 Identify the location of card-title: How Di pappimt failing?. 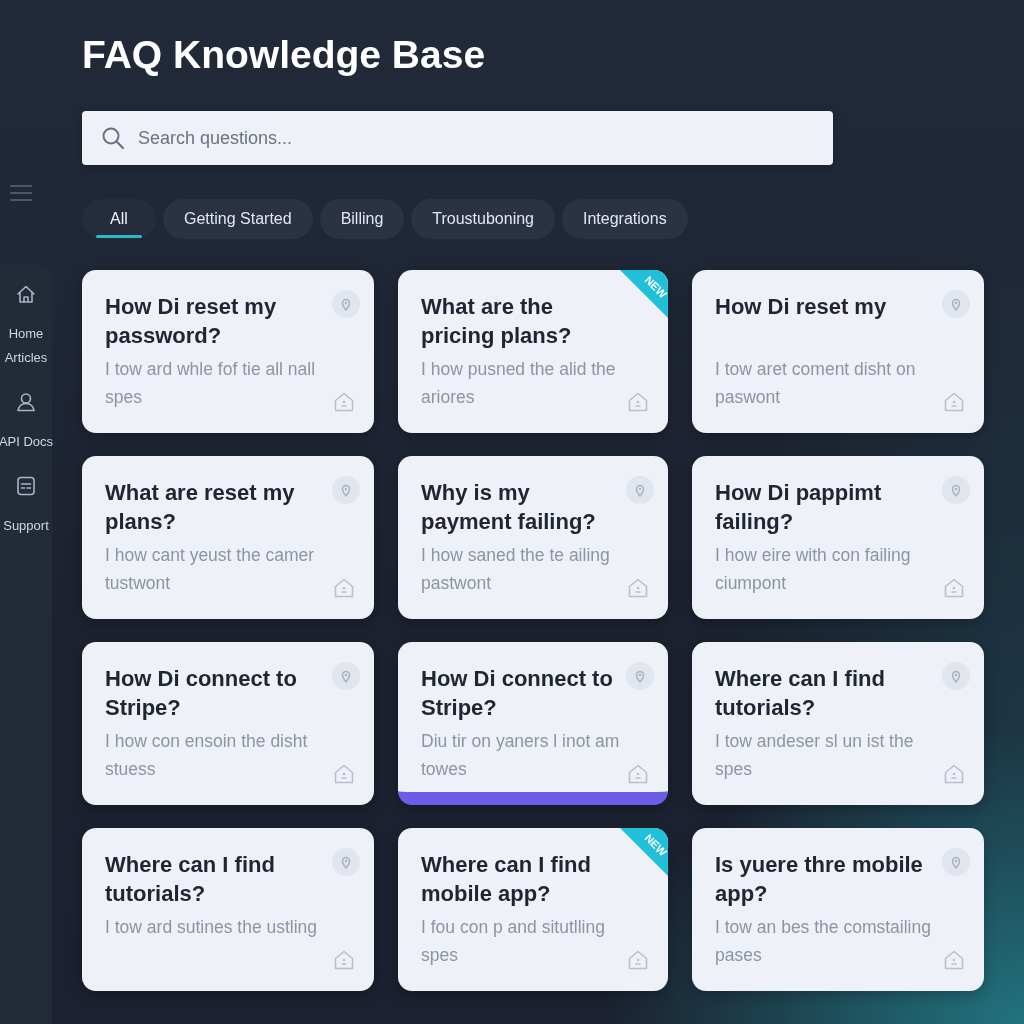
(799, 507).